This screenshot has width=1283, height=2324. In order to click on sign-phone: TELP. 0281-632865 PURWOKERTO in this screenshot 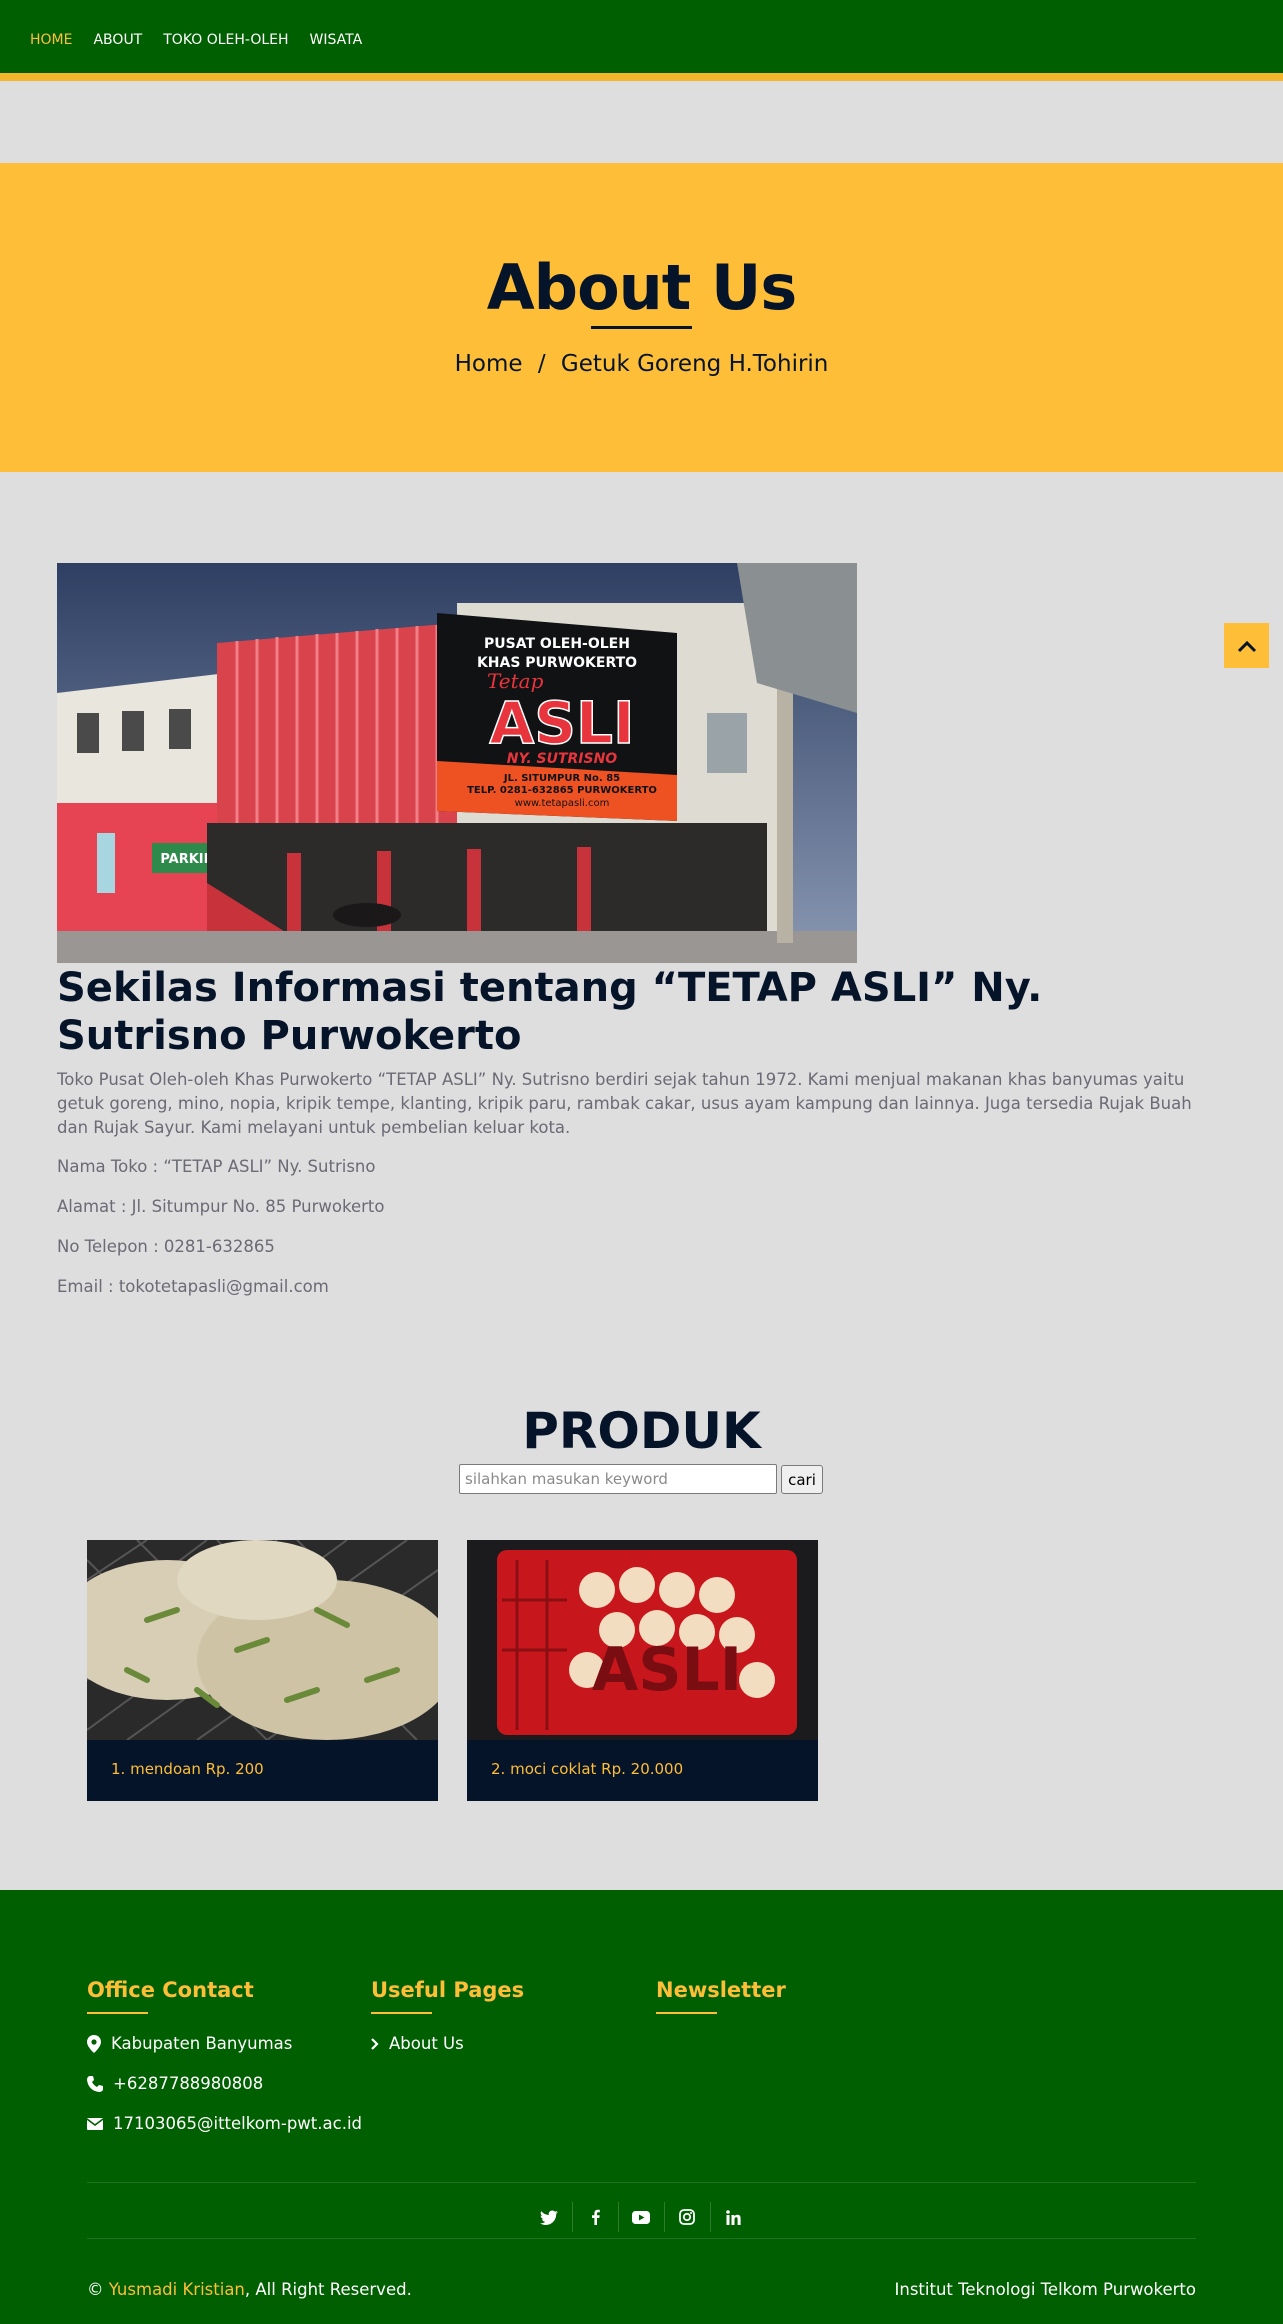, I will do `click(562, 790)`.